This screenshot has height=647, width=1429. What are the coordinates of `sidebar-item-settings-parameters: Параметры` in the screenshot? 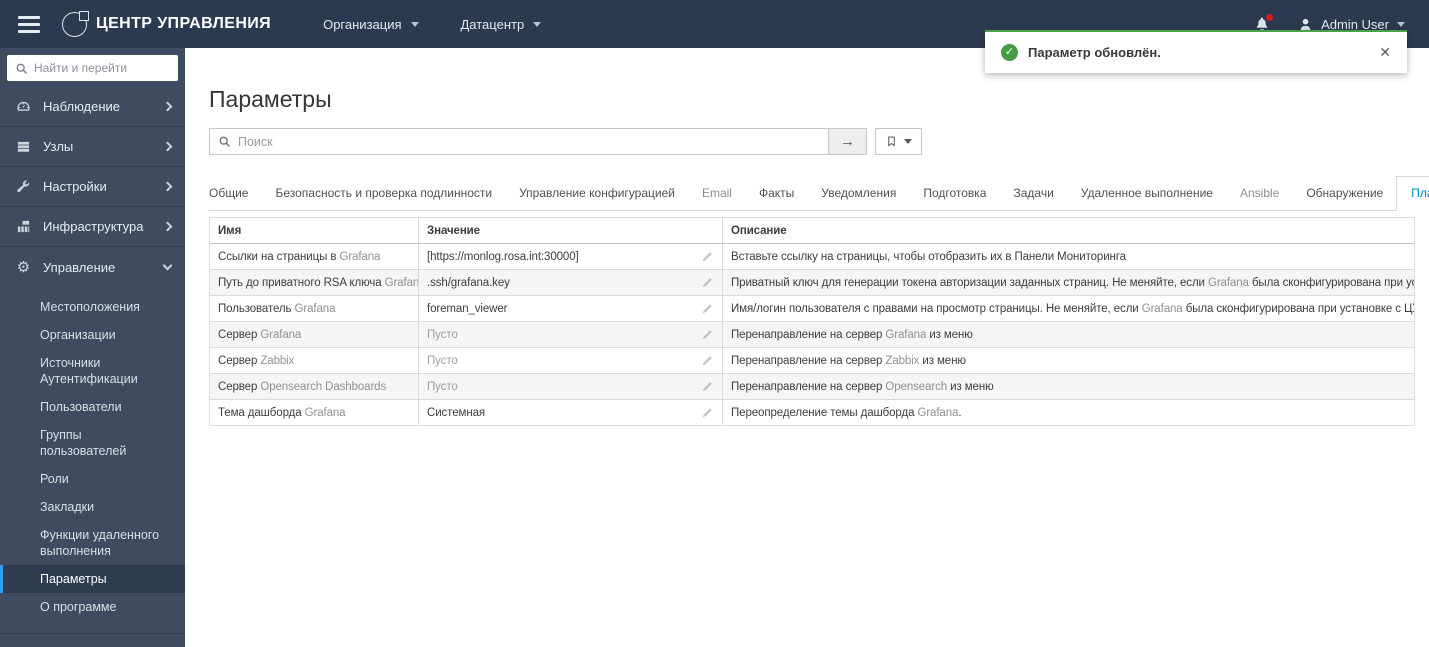 It's located at (92, 579).